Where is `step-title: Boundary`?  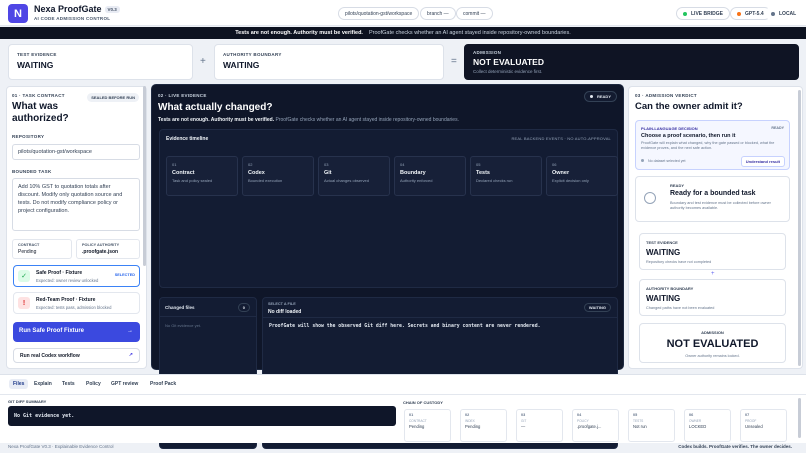
step-title: Boundary is located at coordinates (413, 173).